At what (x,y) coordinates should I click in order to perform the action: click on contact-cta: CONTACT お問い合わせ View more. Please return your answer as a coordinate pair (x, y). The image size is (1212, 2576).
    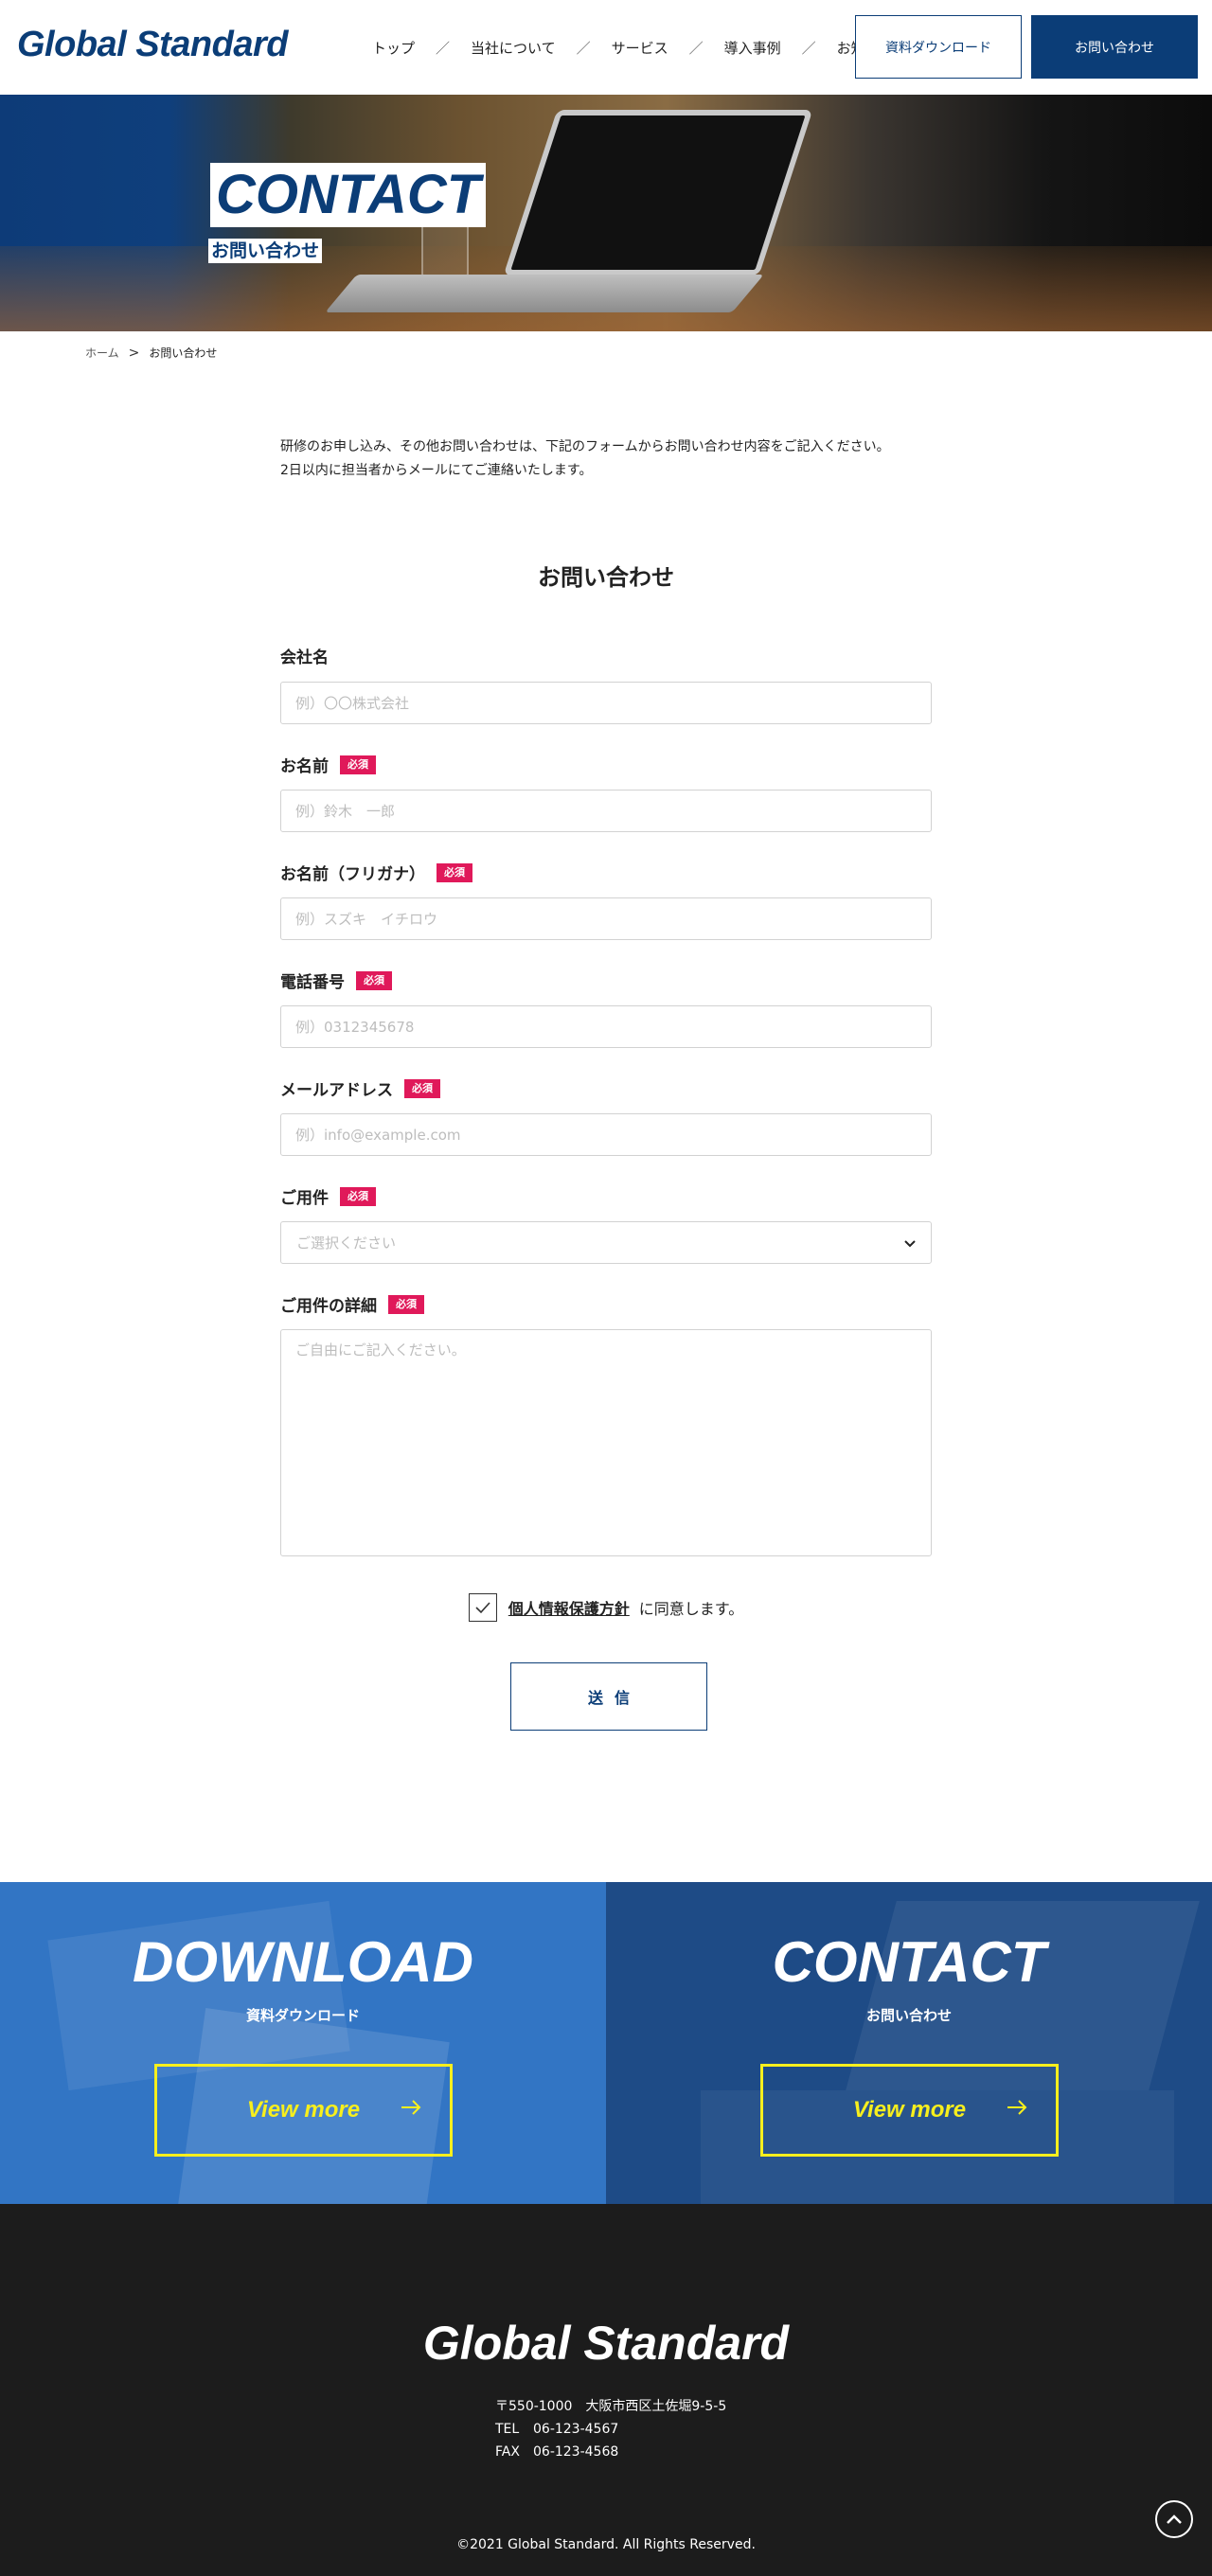
    Looking at the image, I should click on (909, 2043).